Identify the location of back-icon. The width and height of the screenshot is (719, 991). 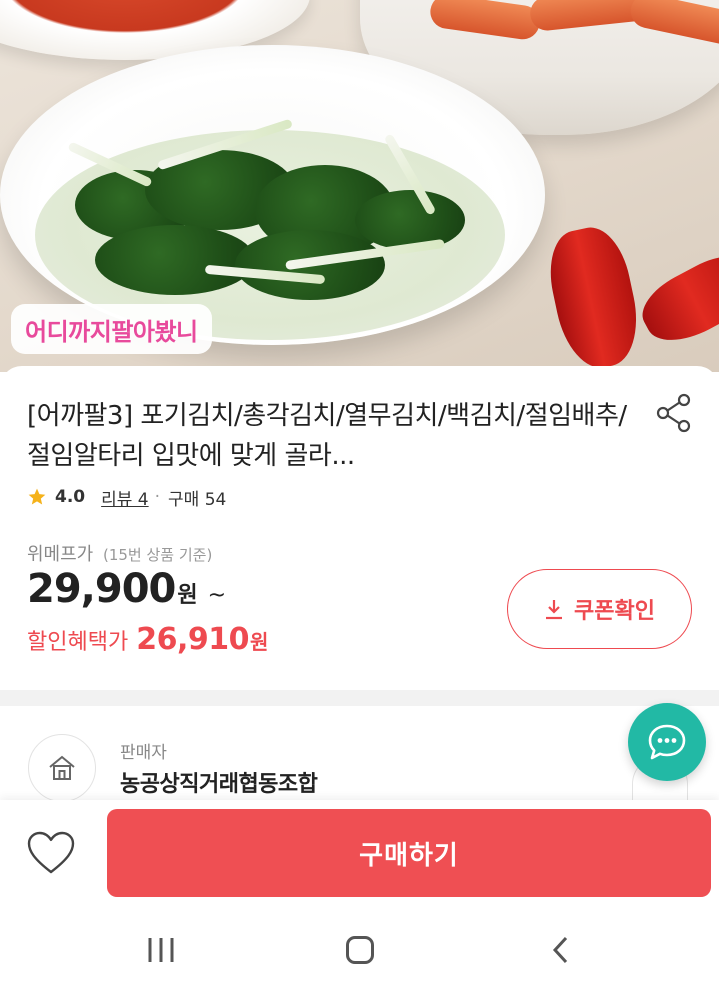
(561, 950).